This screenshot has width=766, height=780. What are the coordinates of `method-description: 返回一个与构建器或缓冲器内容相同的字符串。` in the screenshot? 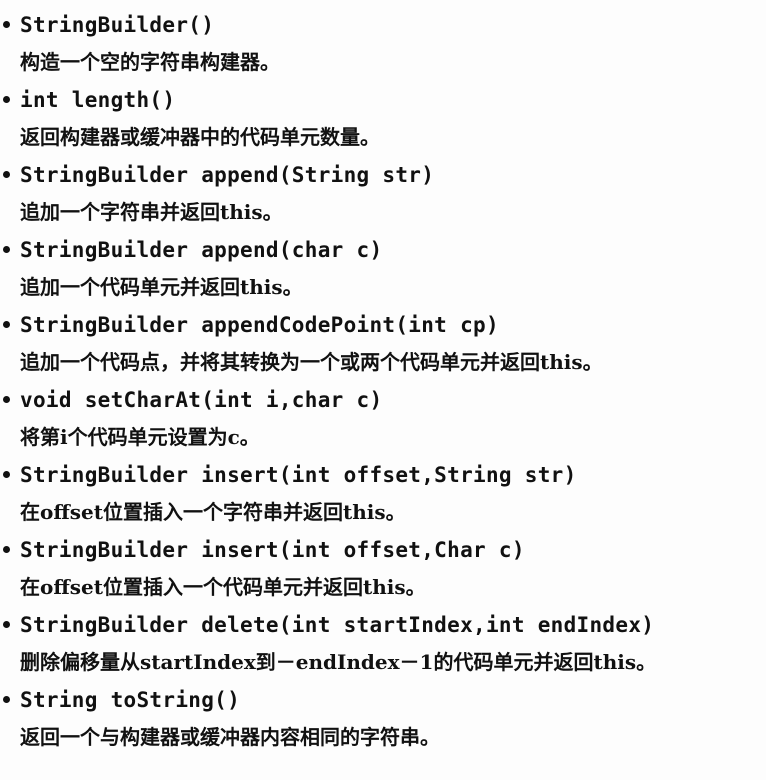 It's located at (230, 737).